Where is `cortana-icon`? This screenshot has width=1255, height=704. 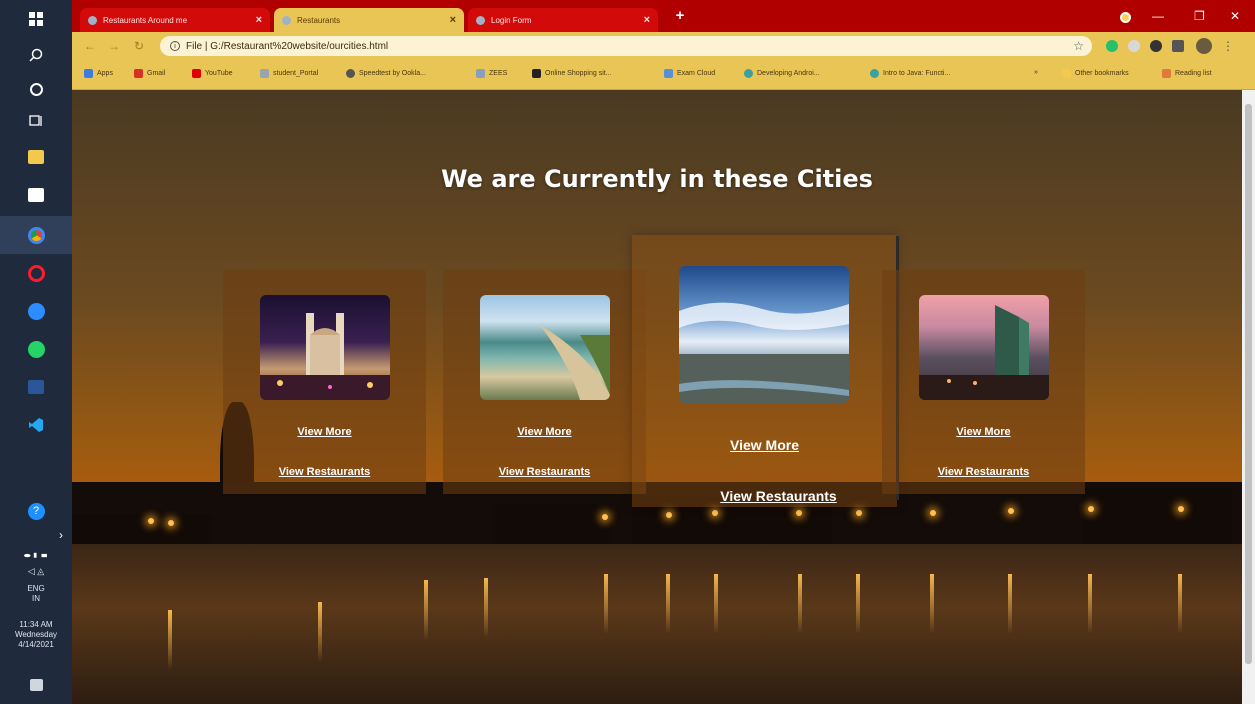 cortana-icon is located at coordinates (36, 89).